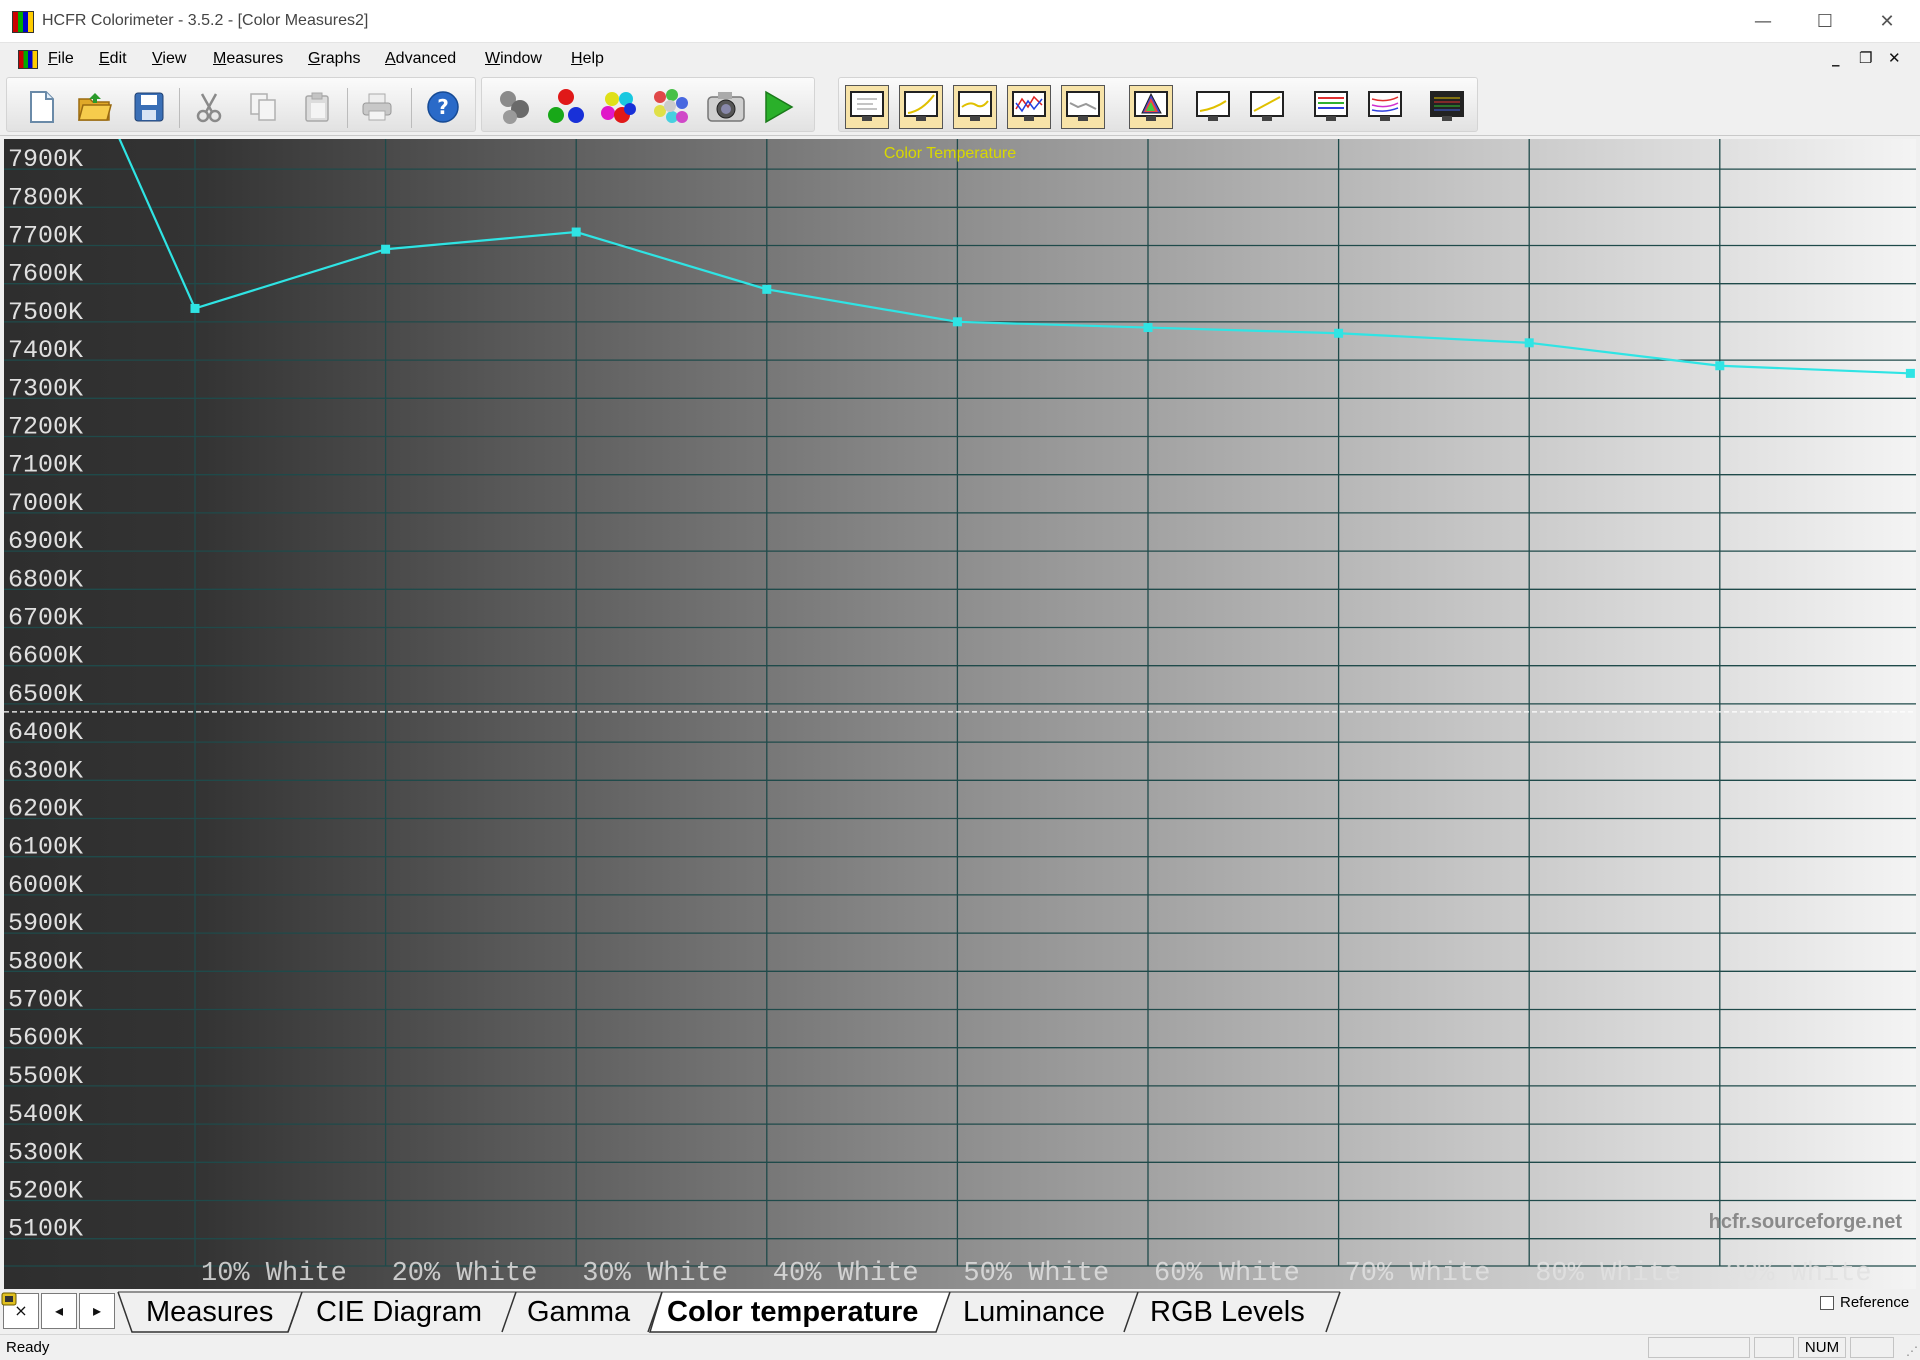 The width and height of the screenshot is (1920, 1360). I want to click on y-tick-label: 7800K, so click(45, 197).